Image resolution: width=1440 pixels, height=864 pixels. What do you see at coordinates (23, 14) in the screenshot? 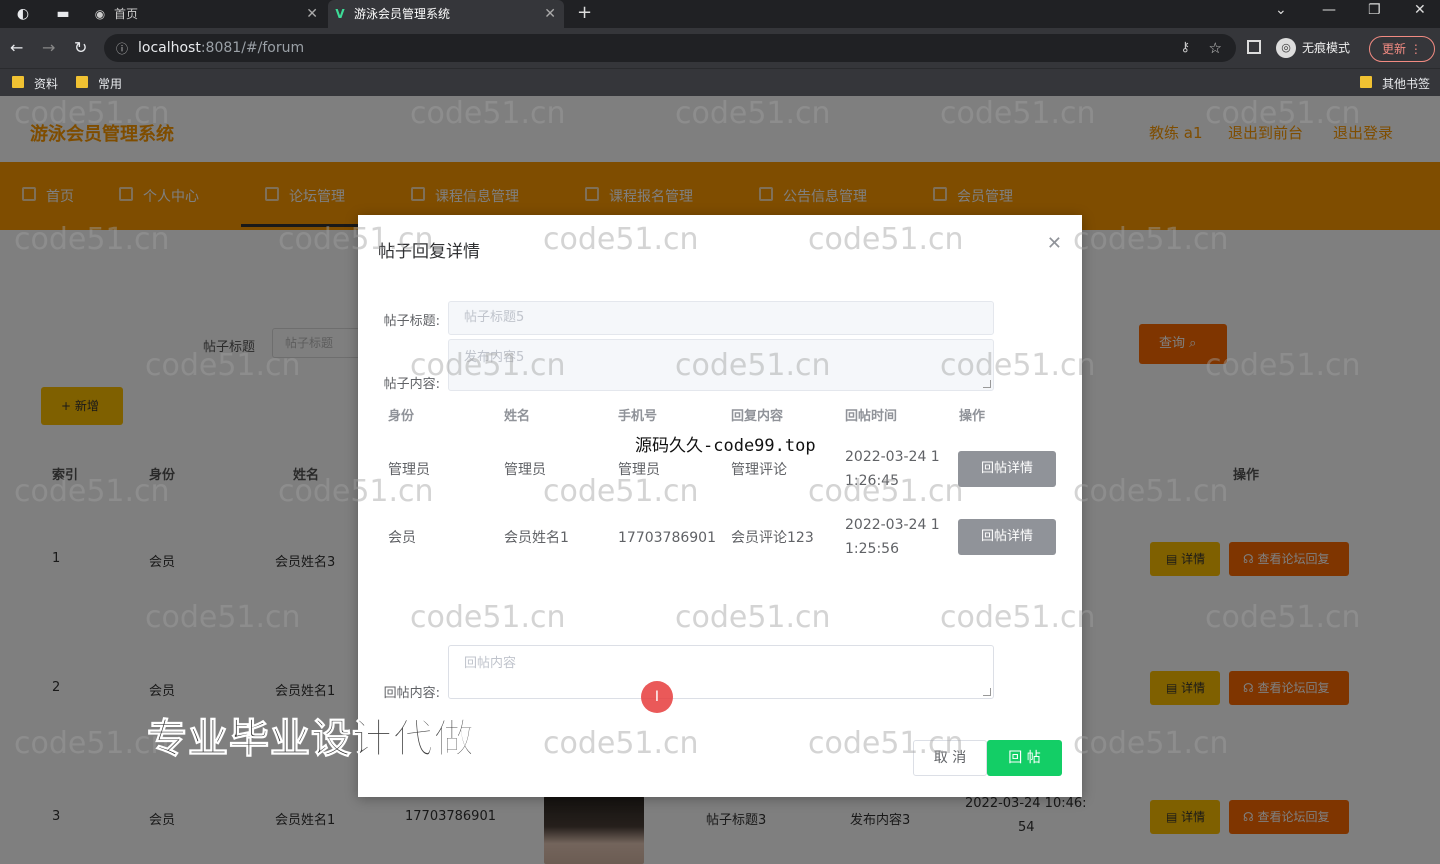
I see `browser-menu-icon: ◐` at bounding box center [23, 14].